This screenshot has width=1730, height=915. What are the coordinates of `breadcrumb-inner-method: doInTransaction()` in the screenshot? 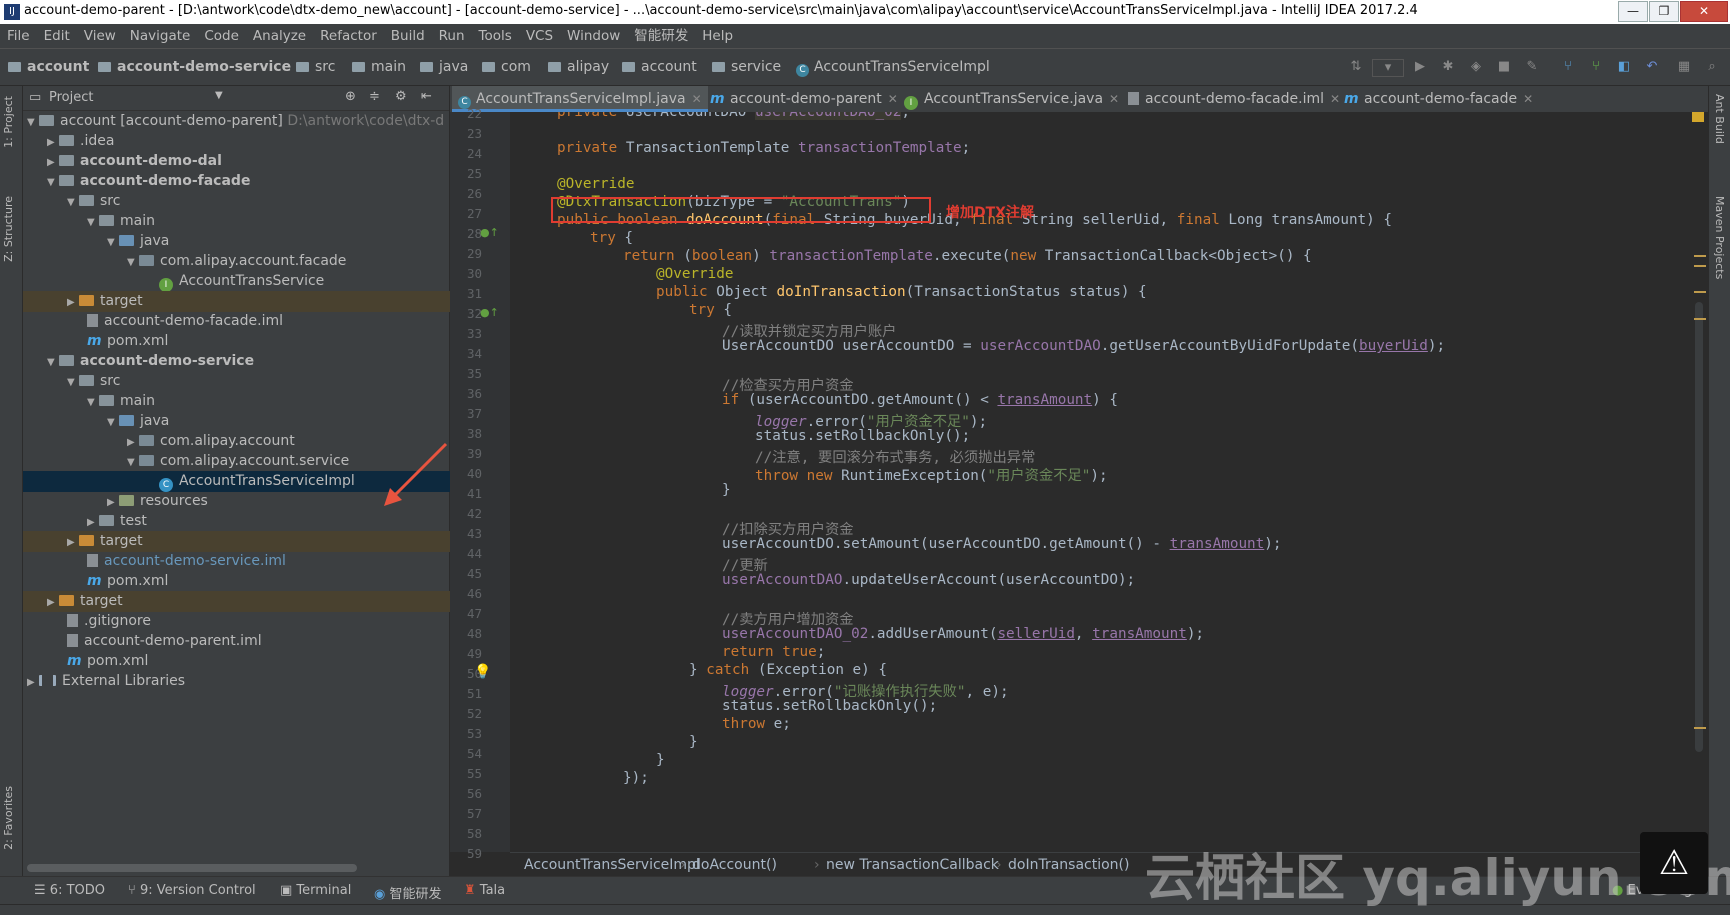 It's located at (1068, 865).